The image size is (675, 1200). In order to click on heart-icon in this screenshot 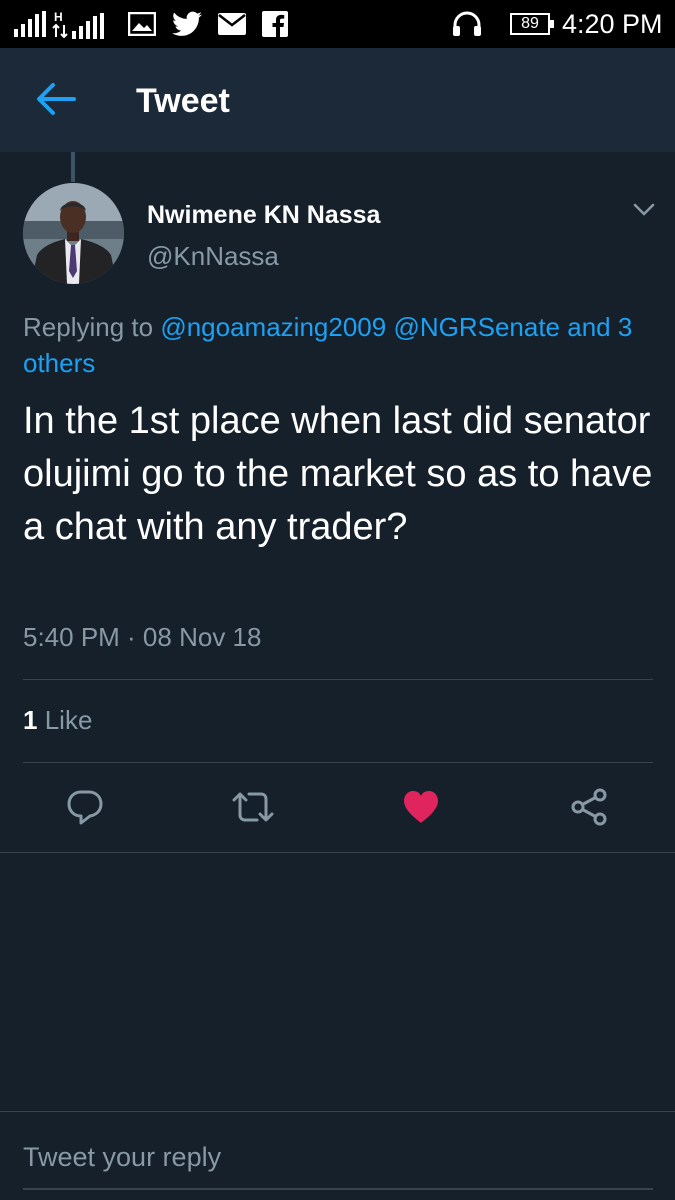, I will do `click(421, 809)`.